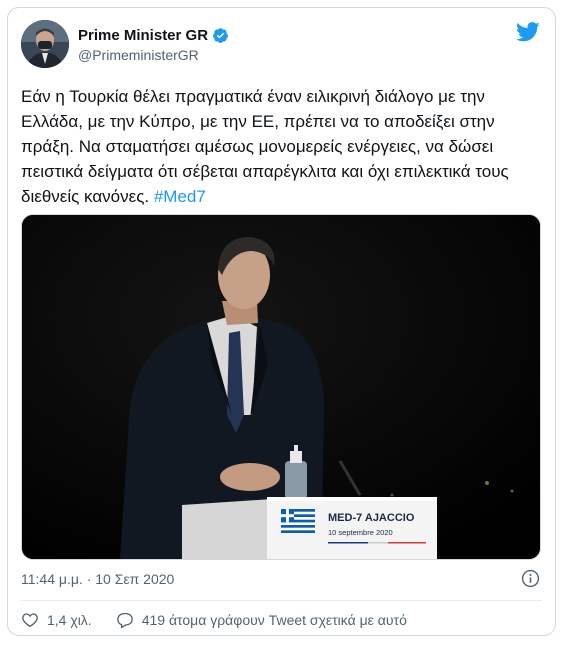 Image resolution: width=567 pixels, height=660 pixels. What do you see at coordinates (143, 35) in the screenshot?
I see `author-display-name: Prime Minister GR` at bounding box center [143, 35].